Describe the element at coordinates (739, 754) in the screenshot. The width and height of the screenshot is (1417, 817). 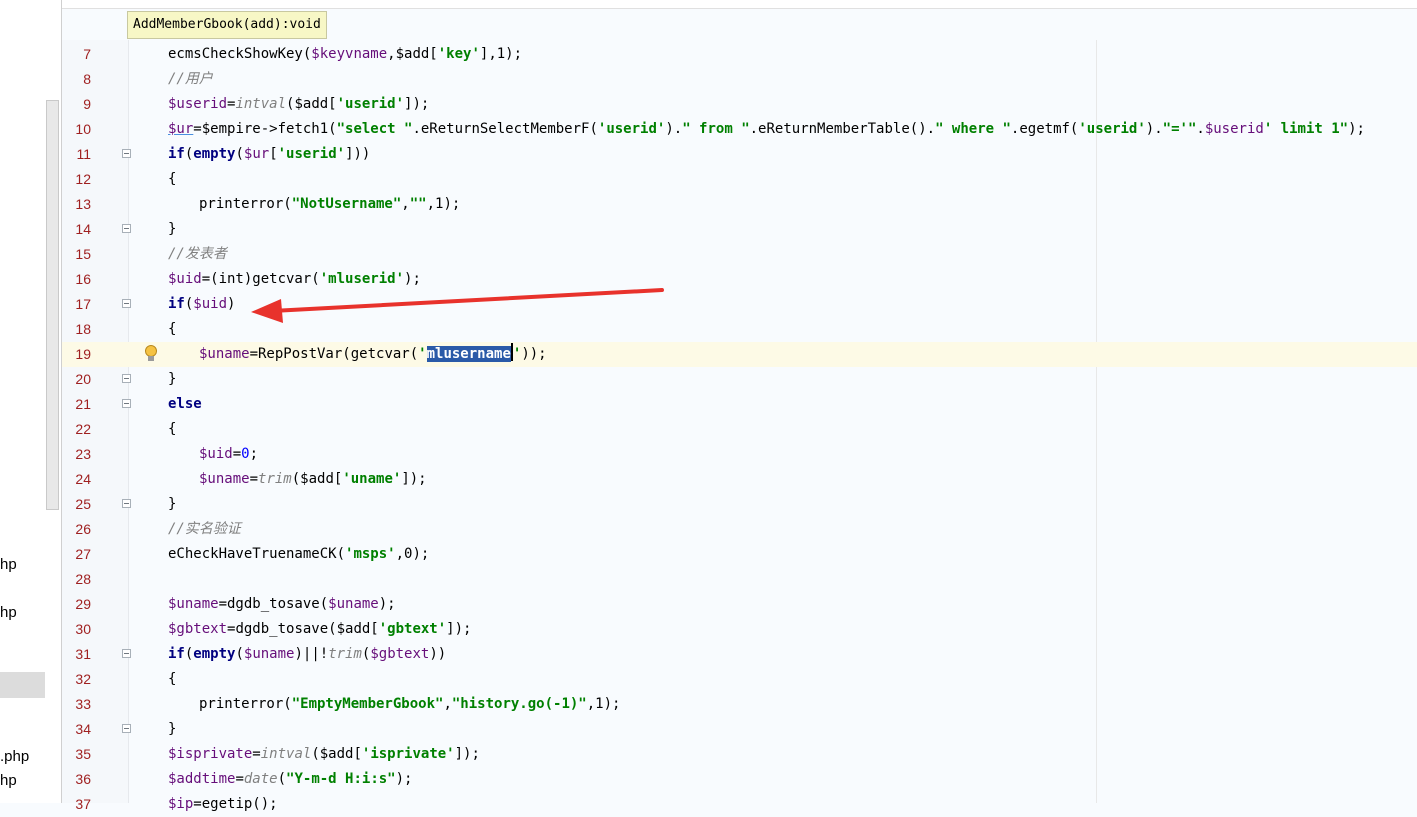
I see `code-line: 35 $isprivate=intval($add['isprivate']);` at that location.